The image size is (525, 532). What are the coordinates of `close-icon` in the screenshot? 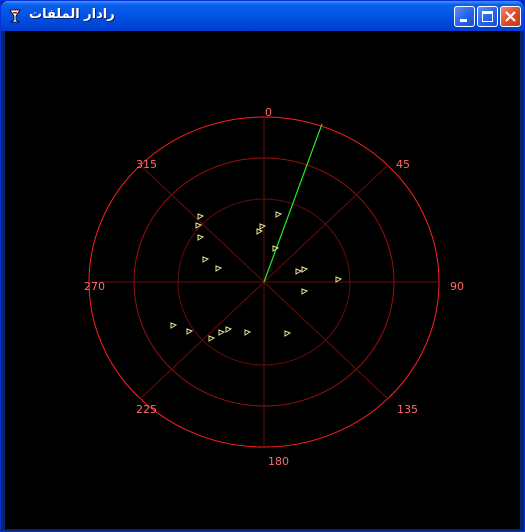 It's located at (510, 16).